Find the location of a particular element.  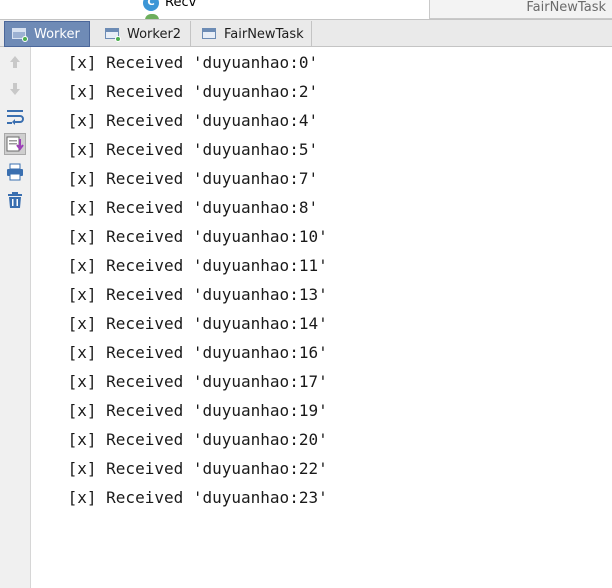

console-line: [x] Received 'duyuanhao:19' is located at coordinates (193, 410).